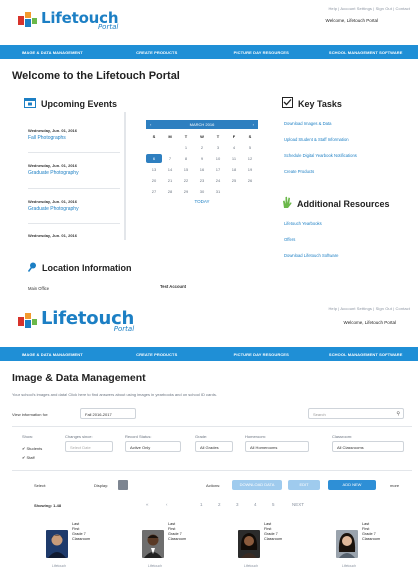 The width and height of the screenshot is (418, 577). Describe the element at coordinates (398, 414) in the screenshot. I see `search-icon: ⚲` at that location.